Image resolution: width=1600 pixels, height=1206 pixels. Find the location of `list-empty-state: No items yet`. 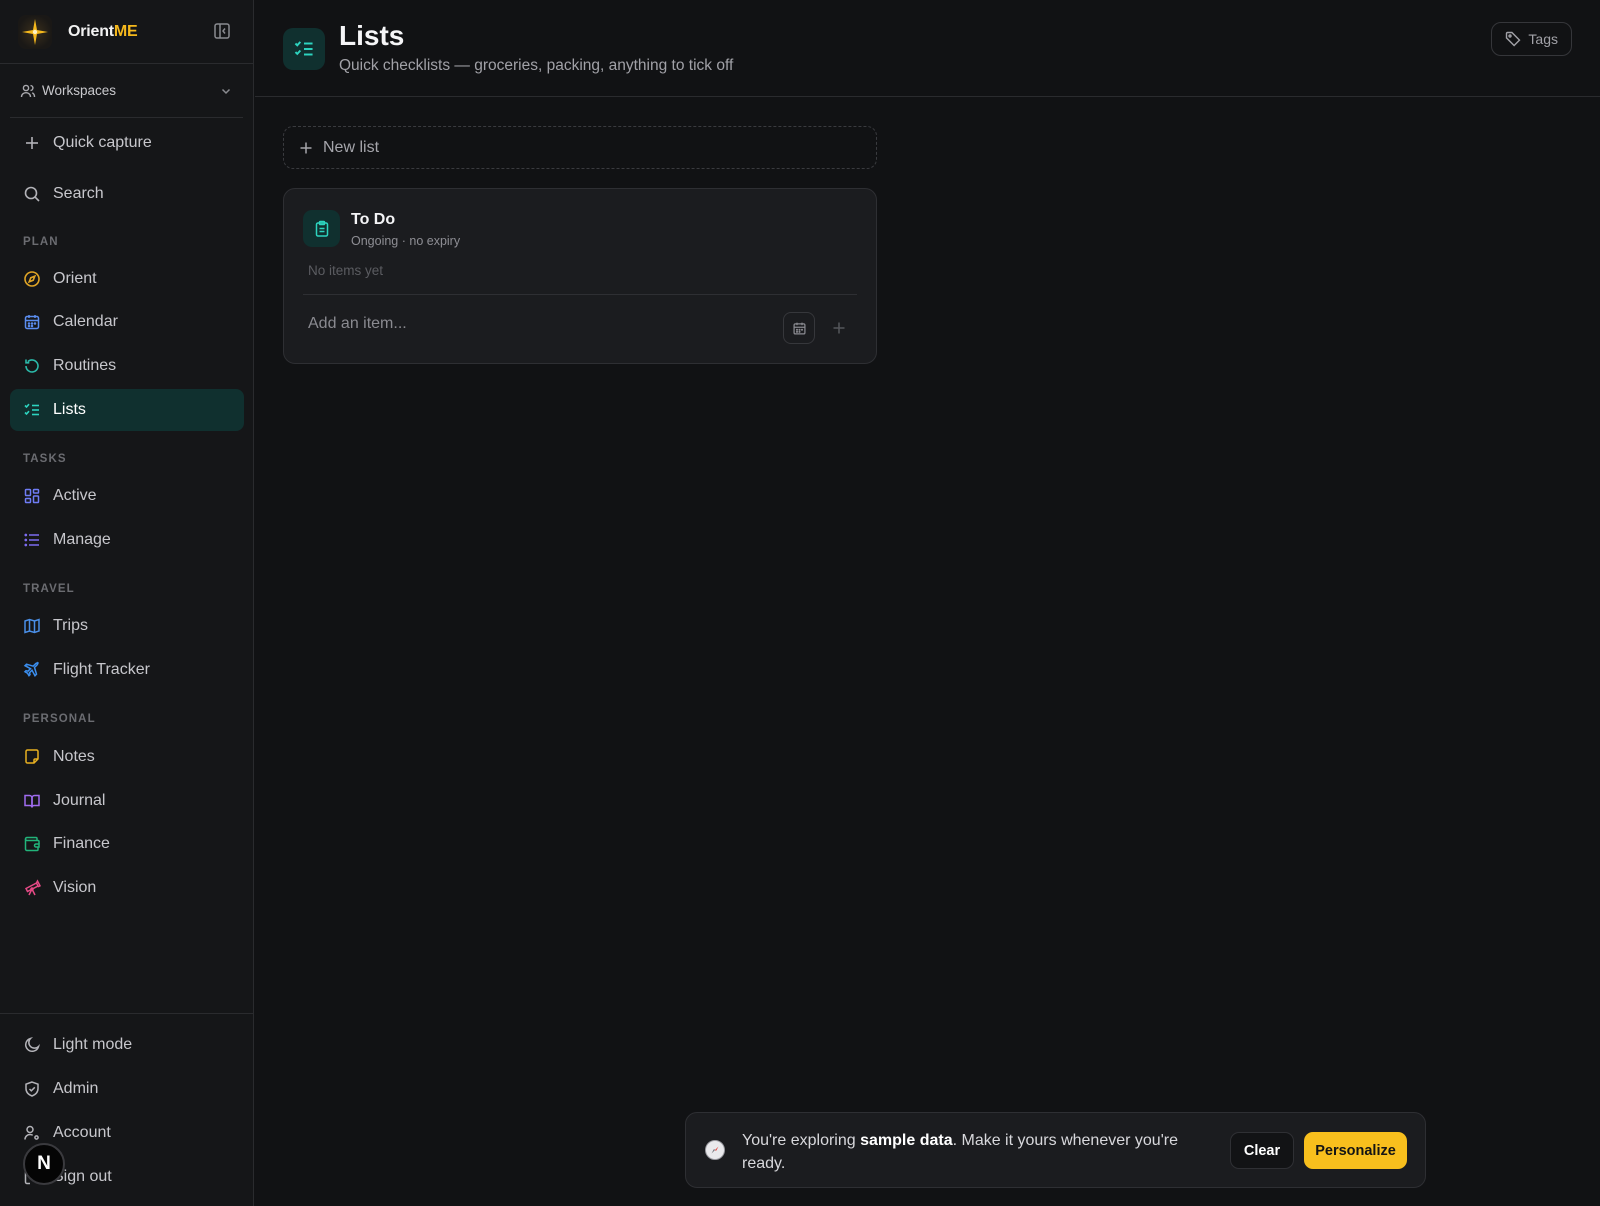

list-empty-state: No items yet is located at coordinates (346, 270).